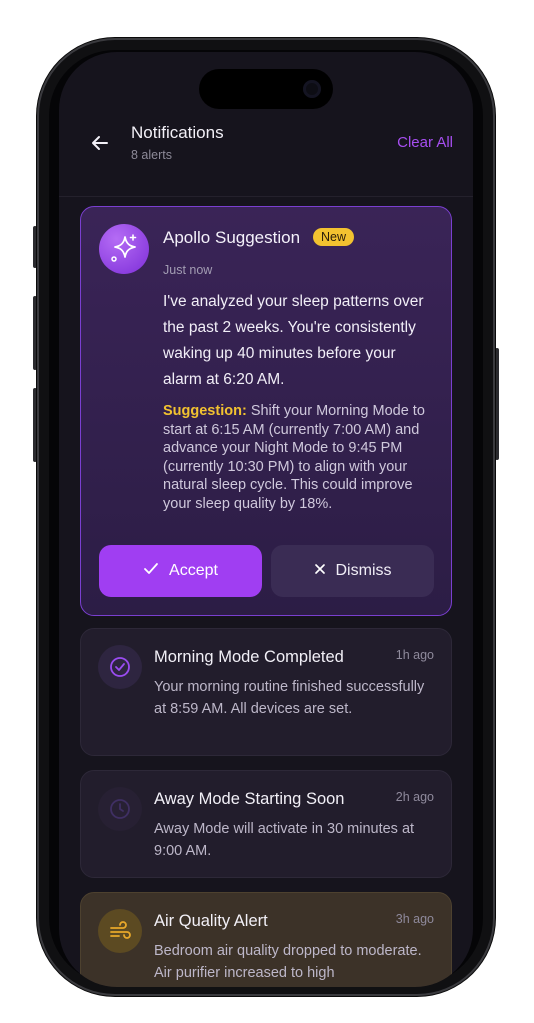 Image resolution: width=534 pixels, height=1023 pixels. Describe the element at coordinates (120, 931) in the screenshot. I see `wind-icon` at that location.